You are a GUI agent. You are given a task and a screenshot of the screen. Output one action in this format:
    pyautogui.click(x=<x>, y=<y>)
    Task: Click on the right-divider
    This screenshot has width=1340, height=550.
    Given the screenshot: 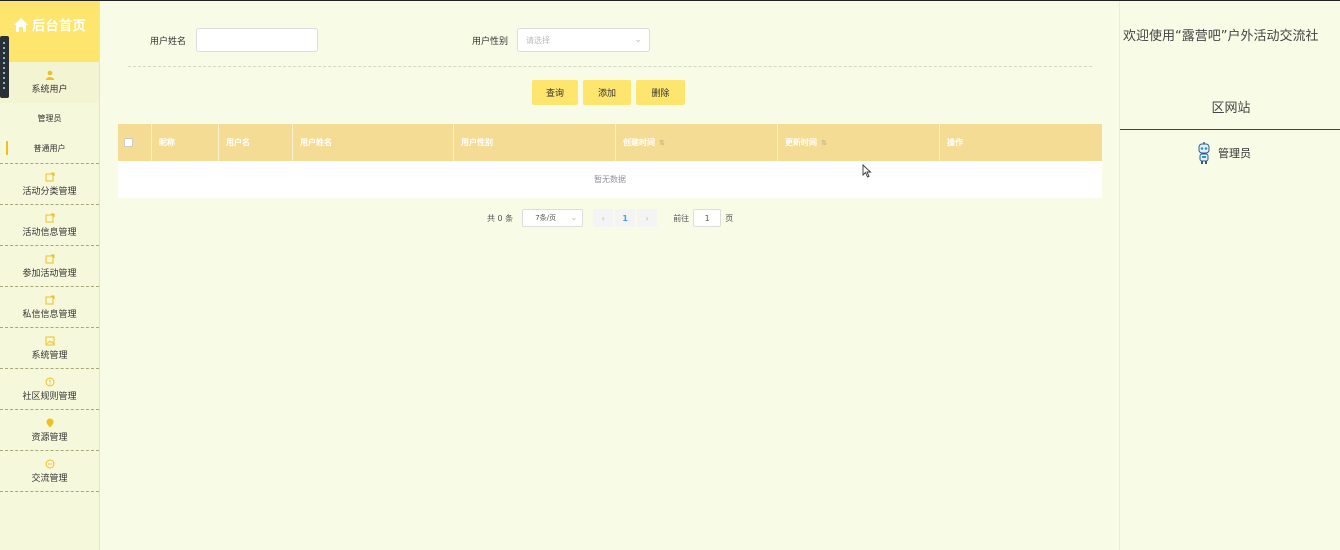 What is the action you would take?
    pyautogui.click(x=1230, y=129)
    